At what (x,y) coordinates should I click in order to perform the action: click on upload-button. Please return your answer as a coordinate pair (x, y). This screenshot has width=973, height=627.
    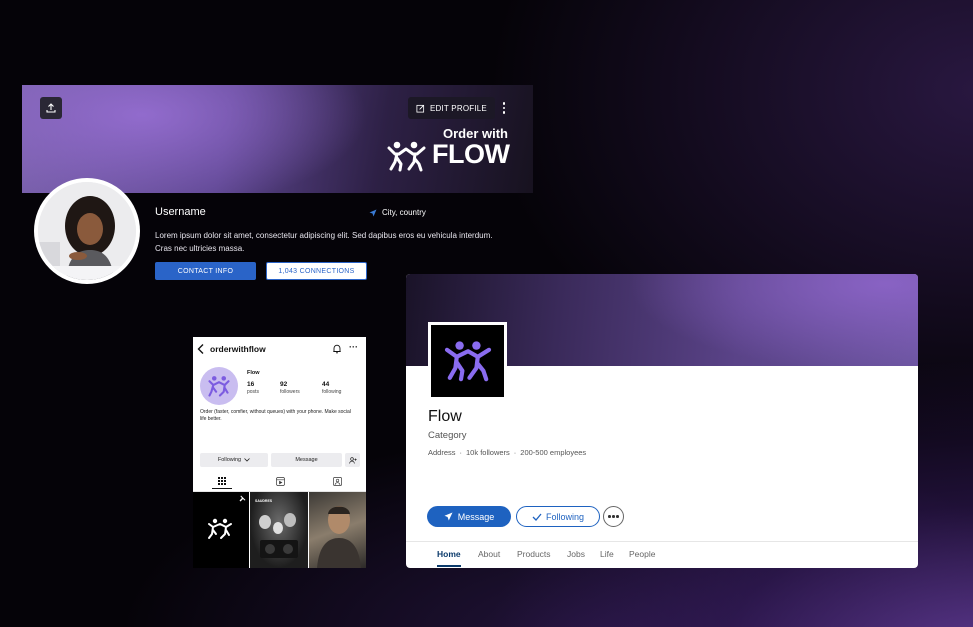
    Looking at the image, I should click on (51, 108).